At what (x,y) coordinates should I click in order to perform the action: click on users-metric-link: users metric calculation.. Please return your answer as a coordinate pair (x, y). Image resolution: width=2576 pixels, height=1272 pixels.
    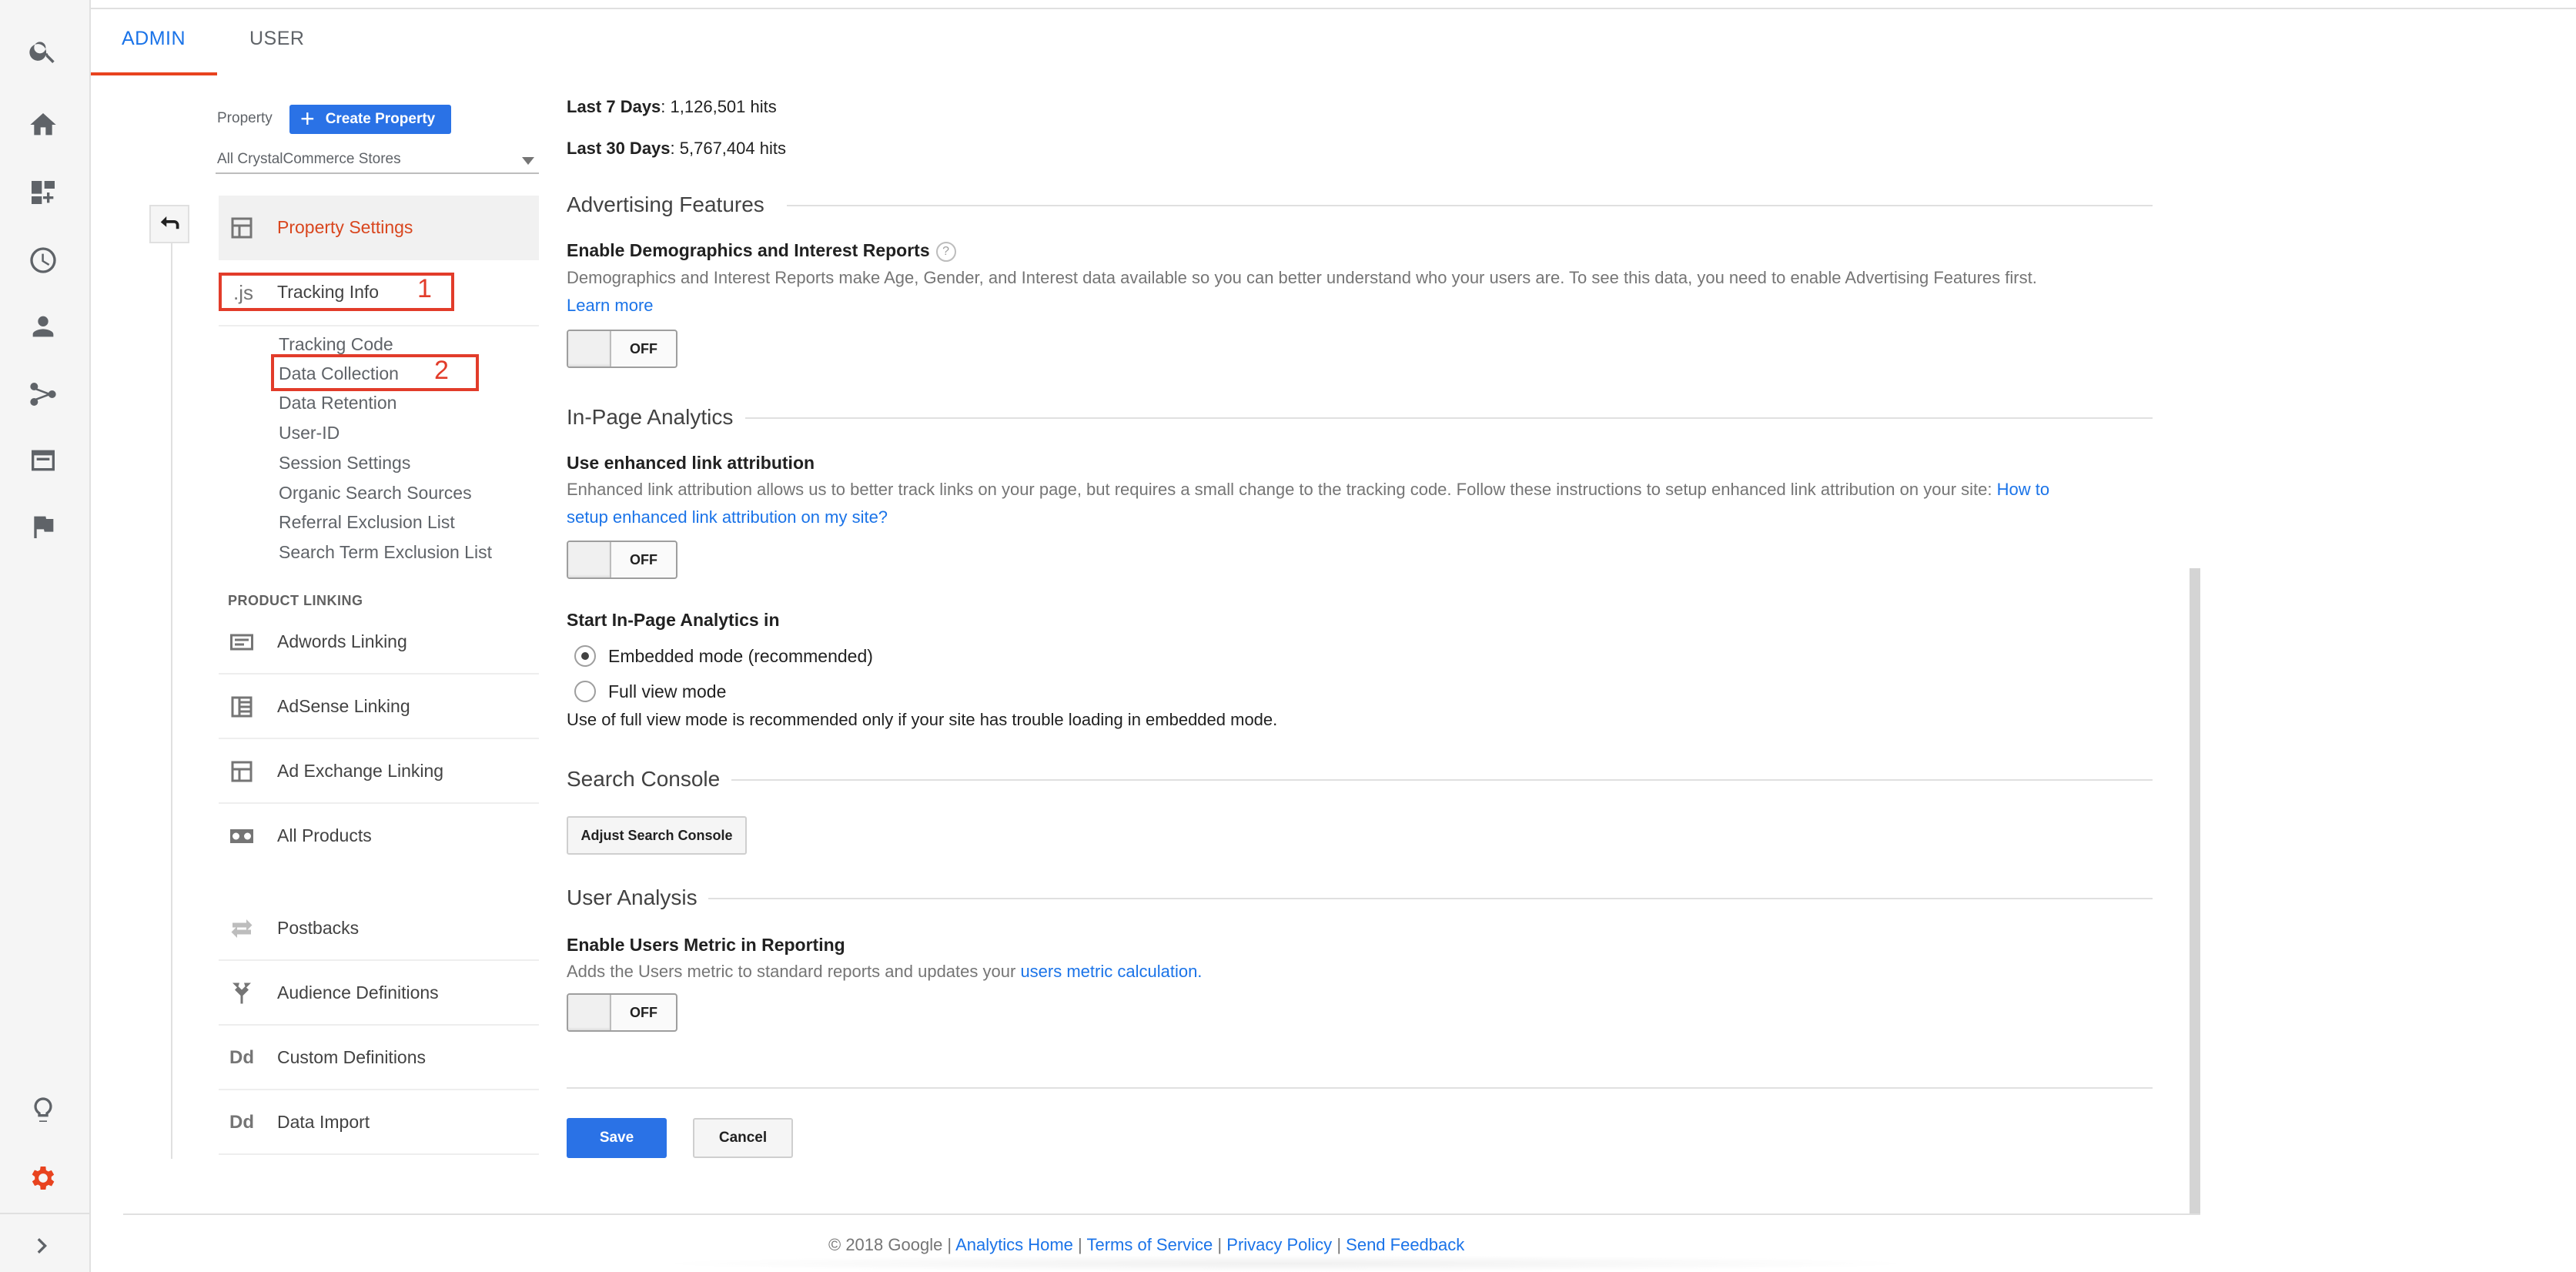
    Looking at the image, I should click on (1111, 972).